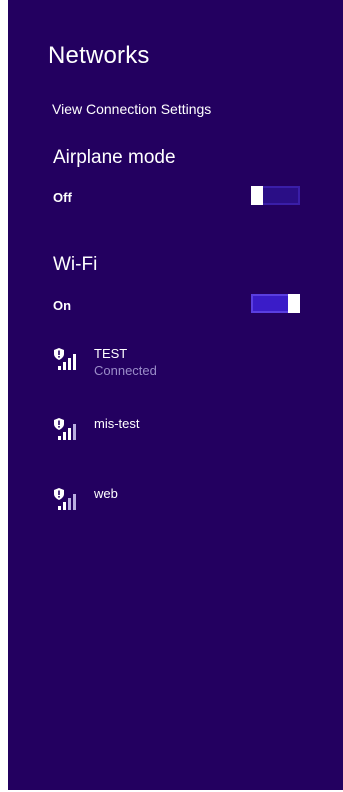 The image size is (343, 792). I want to click on network-item-test: TEST Connected, so click(178, 366).